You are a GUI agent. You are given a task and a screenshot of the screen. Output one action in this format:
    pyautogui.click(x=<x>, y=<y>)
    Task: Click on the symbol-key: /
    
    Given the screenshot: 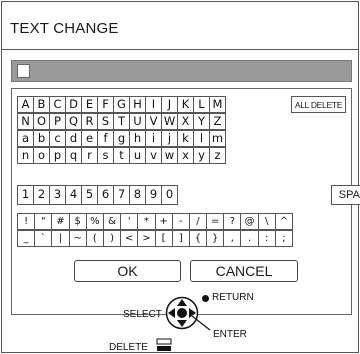 What is the action you would take?
    pyautogui.click(x=198, y=221)
    